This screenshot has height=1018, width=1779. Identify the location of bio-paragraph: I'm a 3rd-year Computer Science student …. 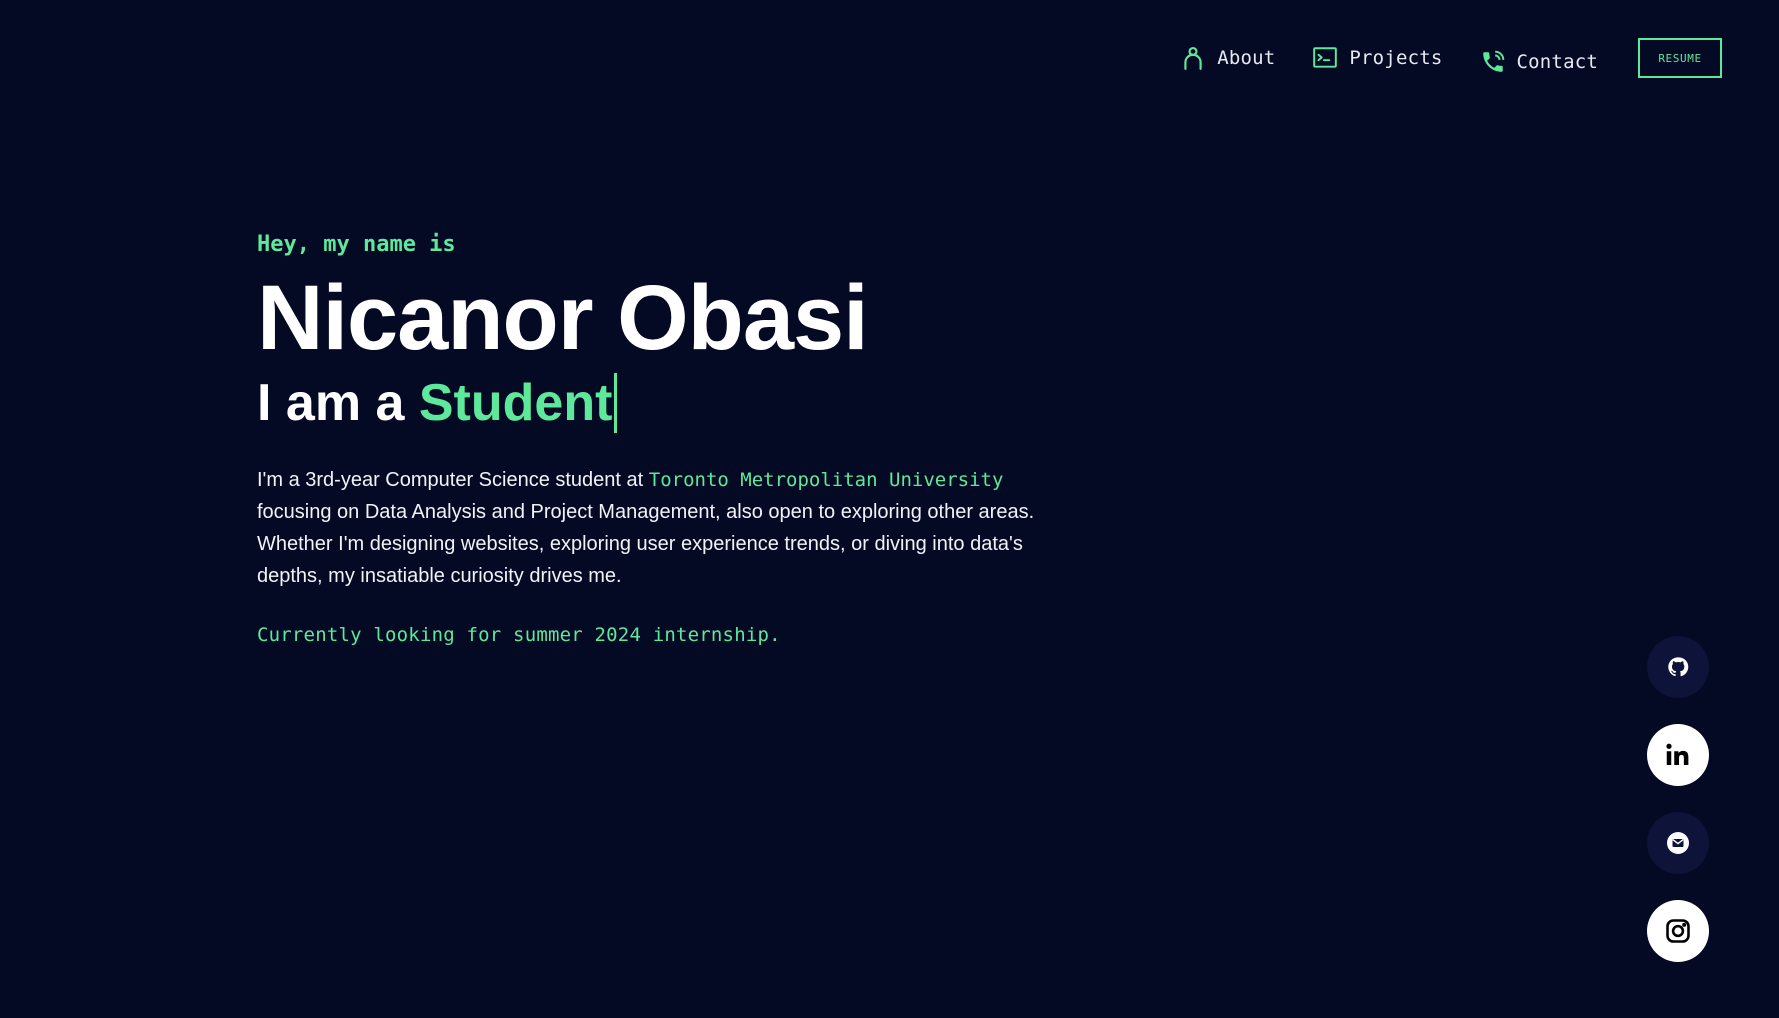
(657, 528).